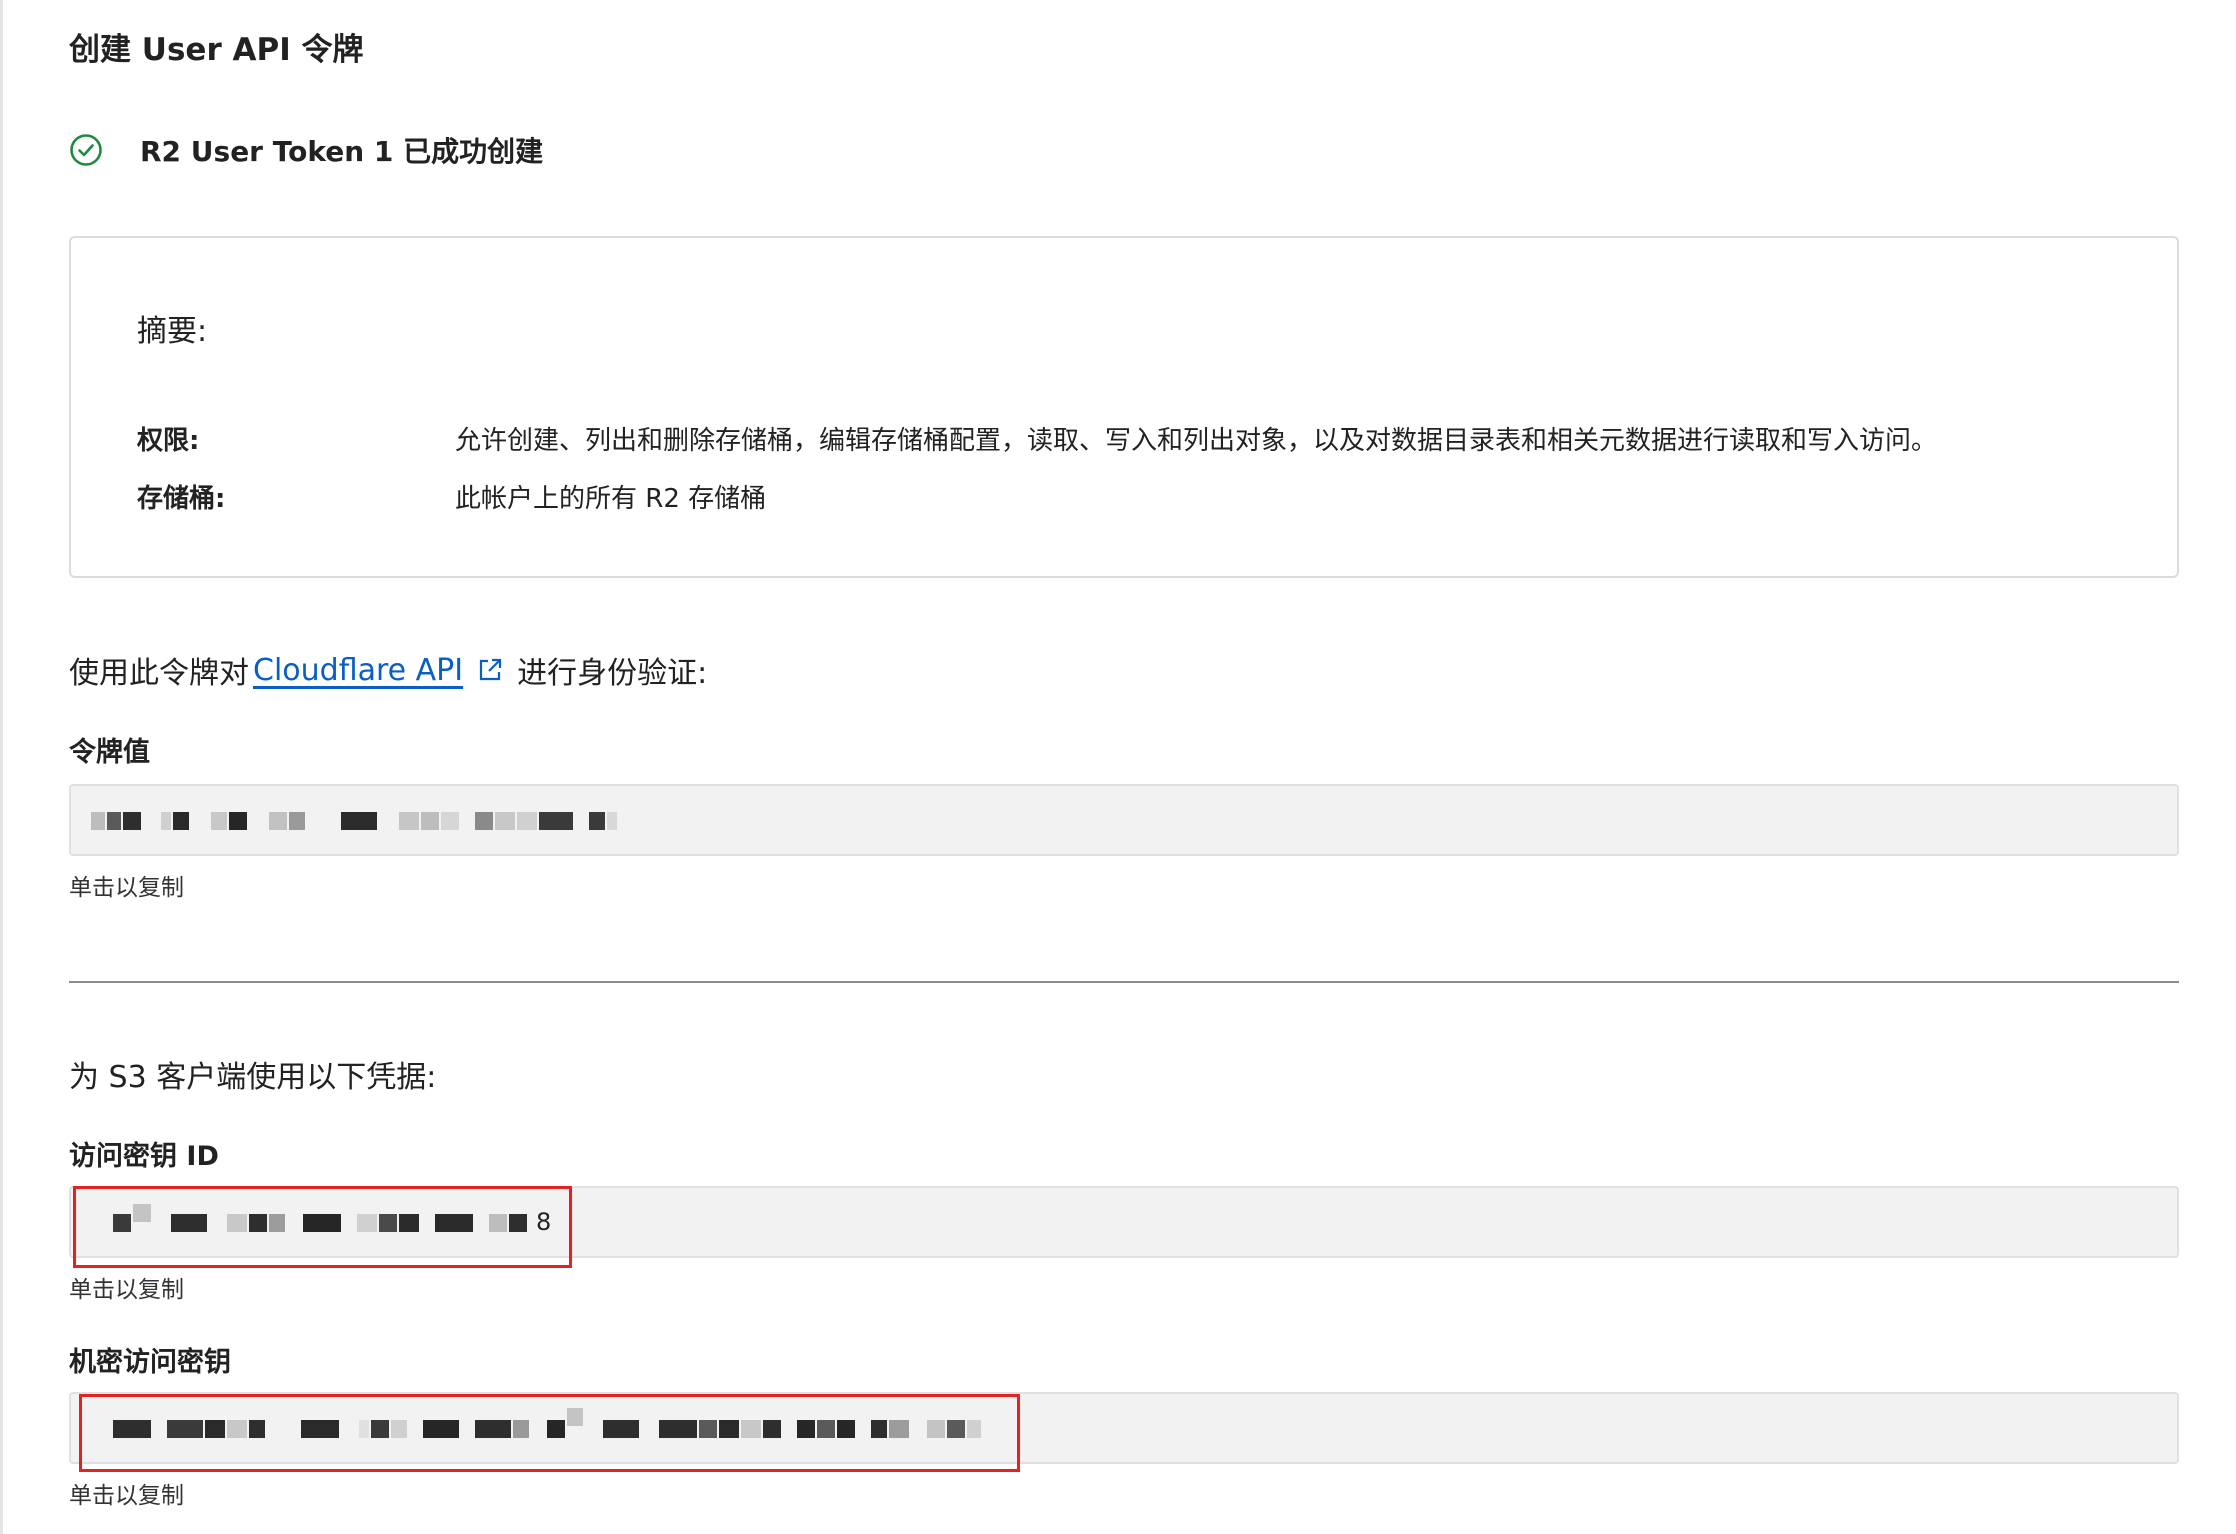 This screenshot has height=1534, width=2236. What do you see at coordinates (1124, 1428) in the screenshot?
I see `secret-access-key-field` at bounding box center [1124, 1428].